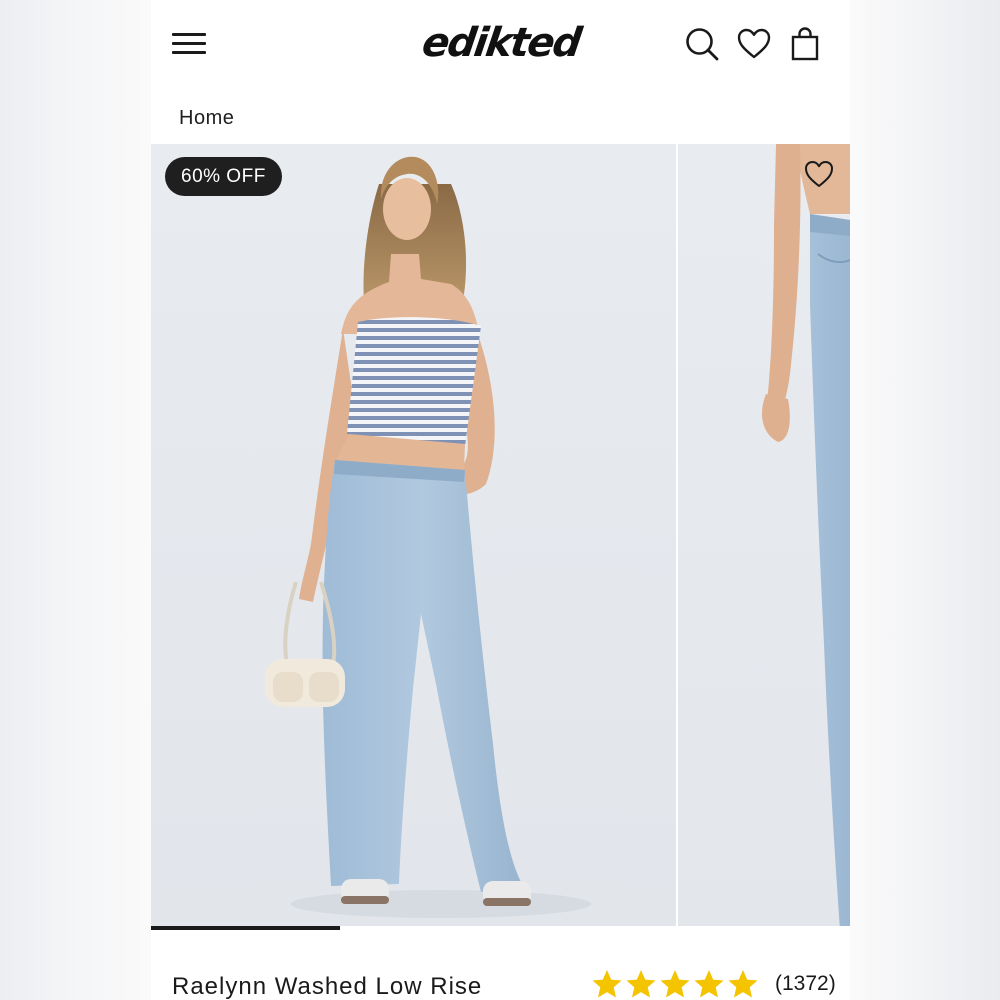 The height and width of the screenshot is (1000, 1000). Describe the element at coordinates (223, 176) in the screenshot. I see `discount-badge: 60% OFF` at that location.